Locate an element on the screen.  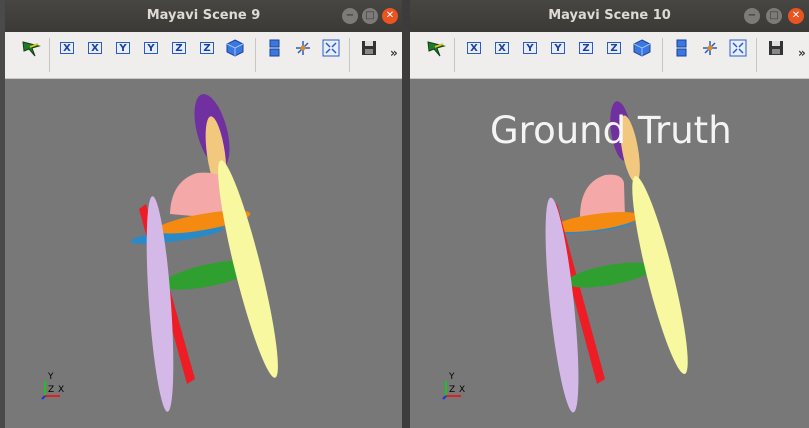
title-bar: Mayavi Scene 10 − □ ✕ is located at coordinates (609, 16).